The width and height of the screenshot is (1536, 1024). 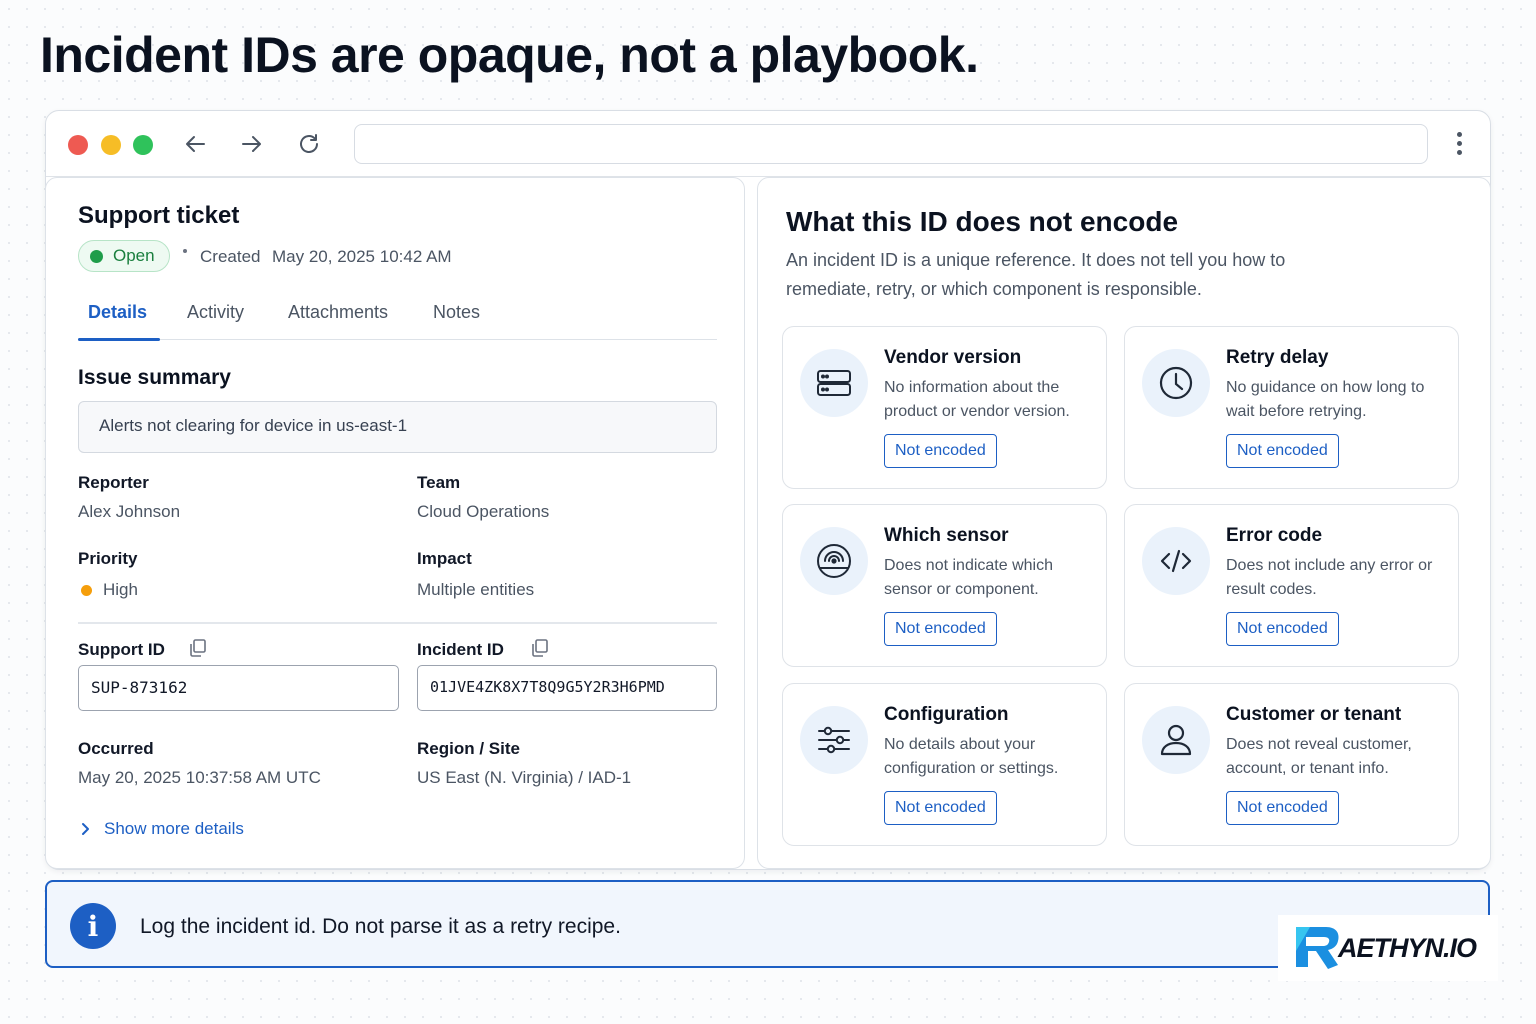 What do you see at coordinates (524, 777) in the screenshot?
I see `region-value: US East (N. Virginia) / IAD-1` at bounding box center [524, 777].